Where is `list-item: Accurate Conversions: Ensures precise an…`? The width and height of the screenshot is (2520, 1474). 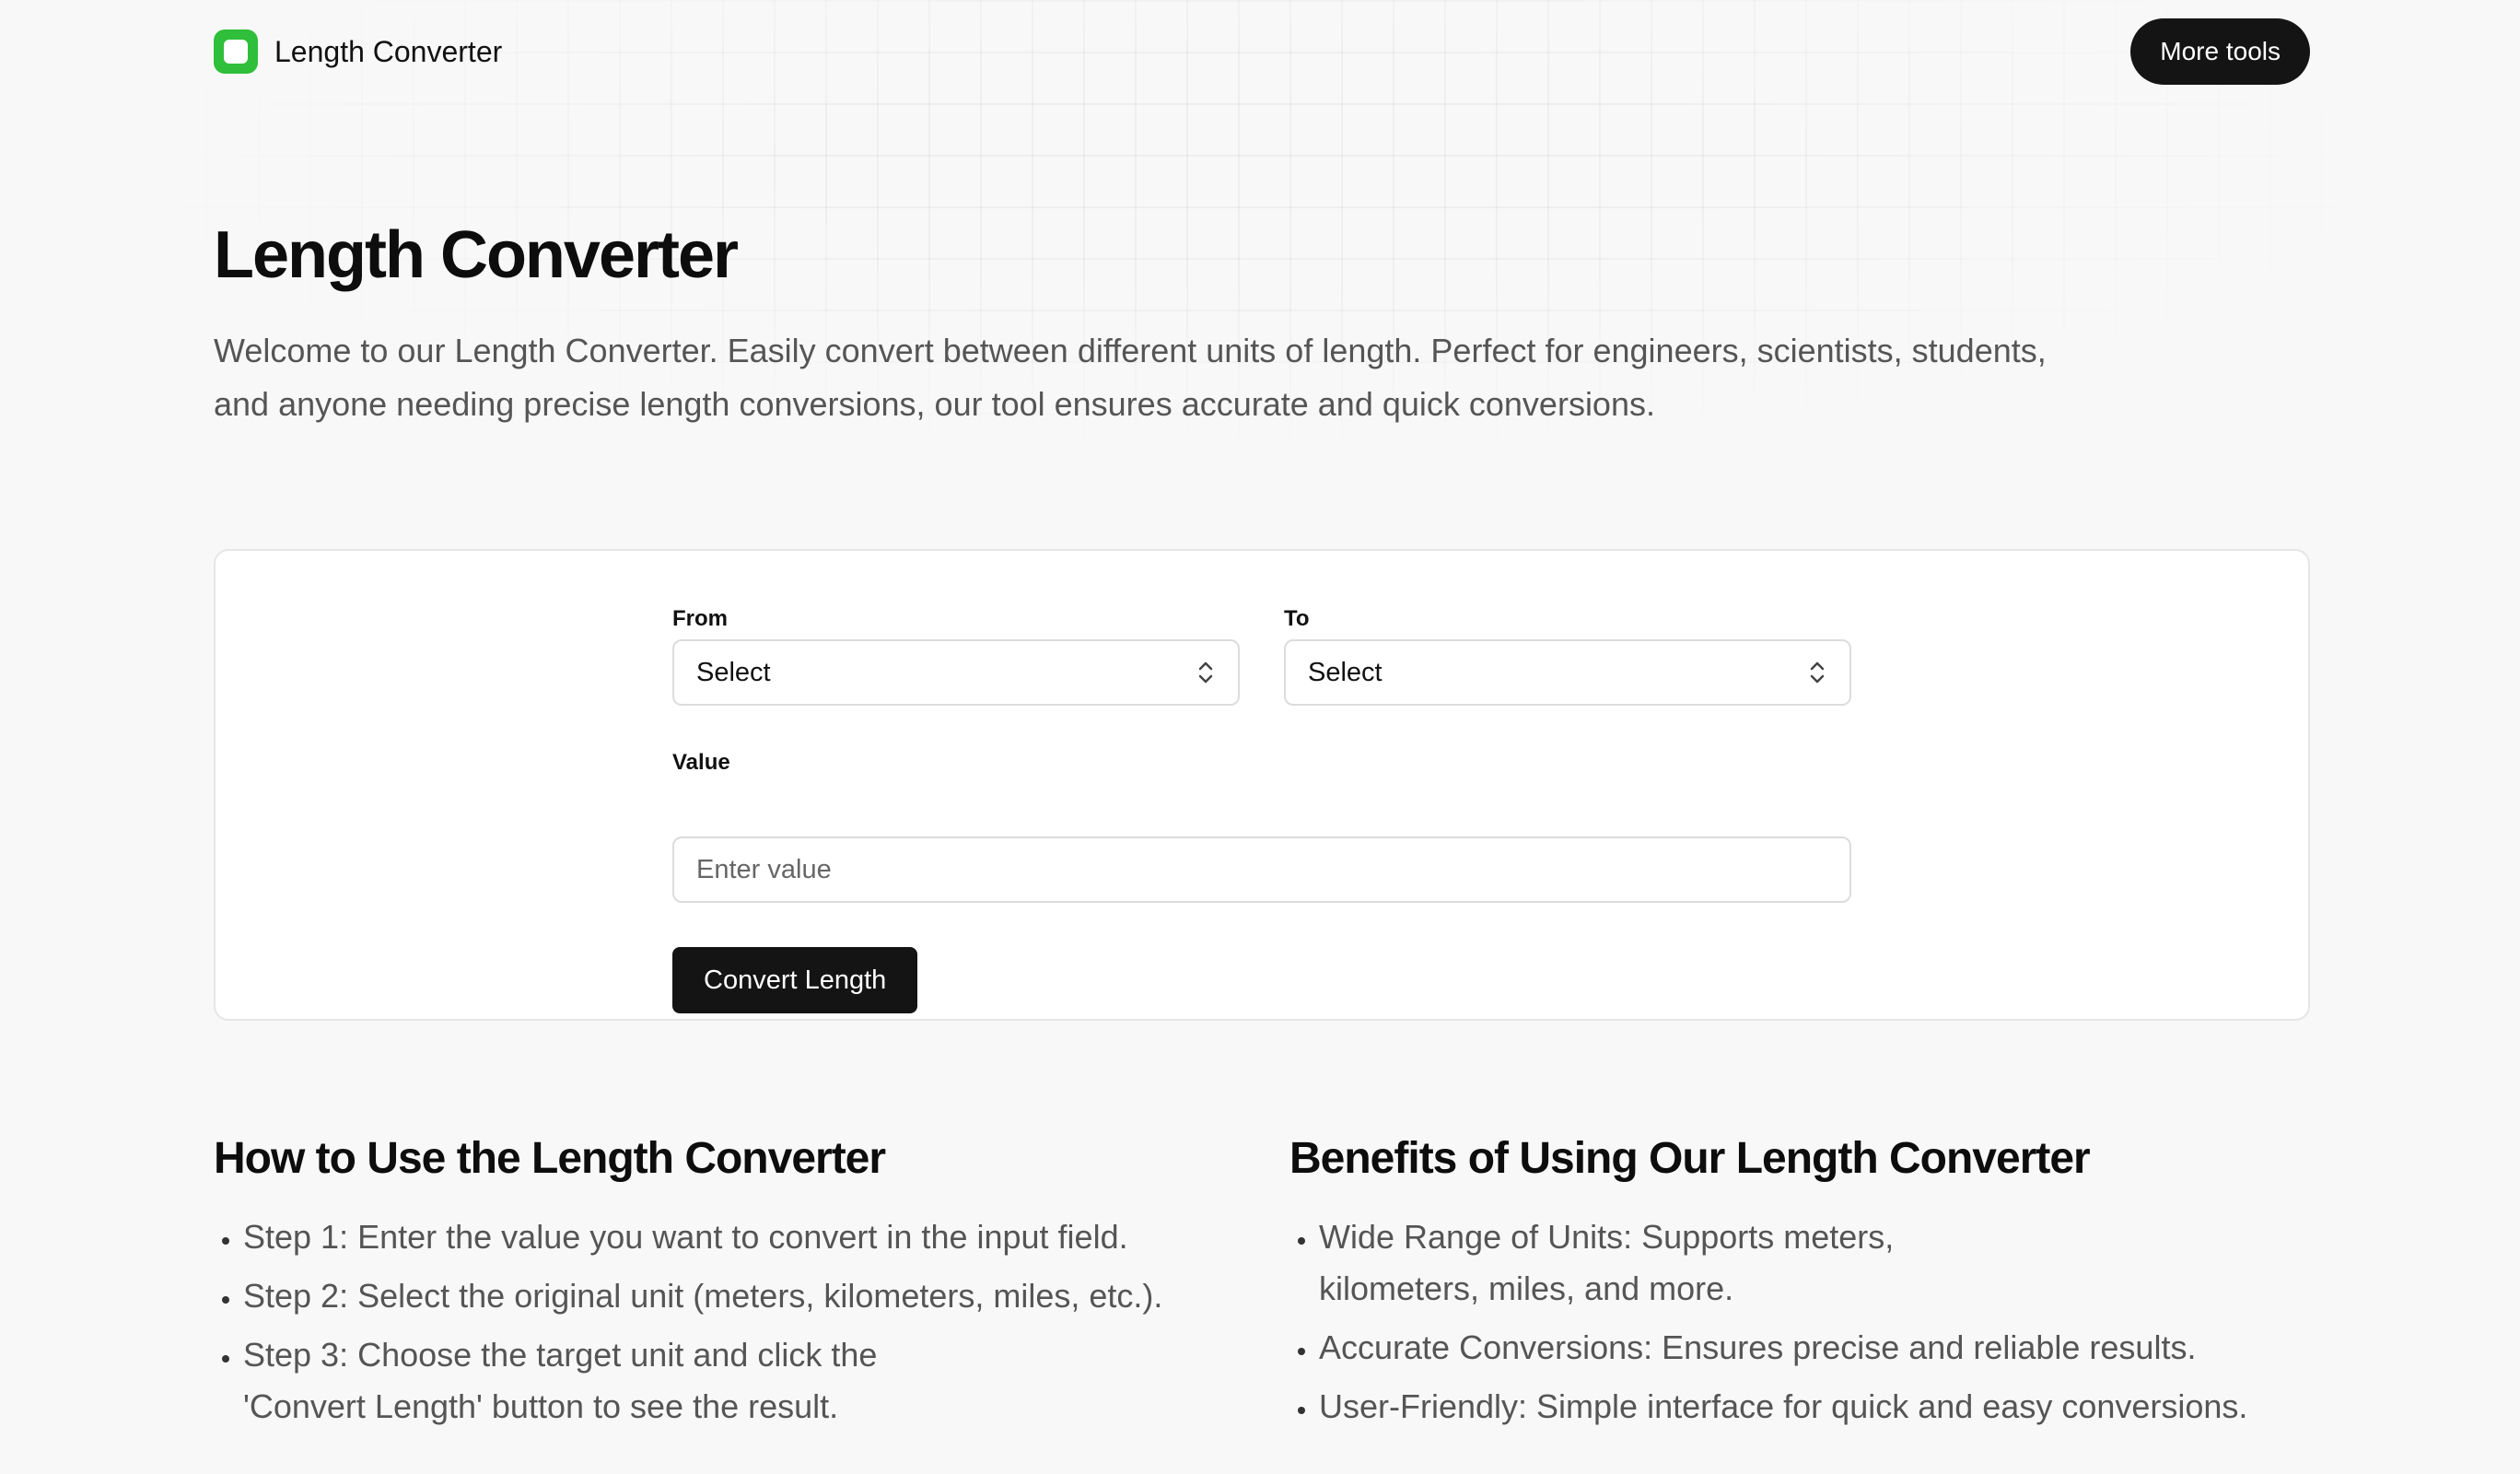
list-item: Accurate Conversions: Ensures precise an… is located at coordinates (1814, 1348).